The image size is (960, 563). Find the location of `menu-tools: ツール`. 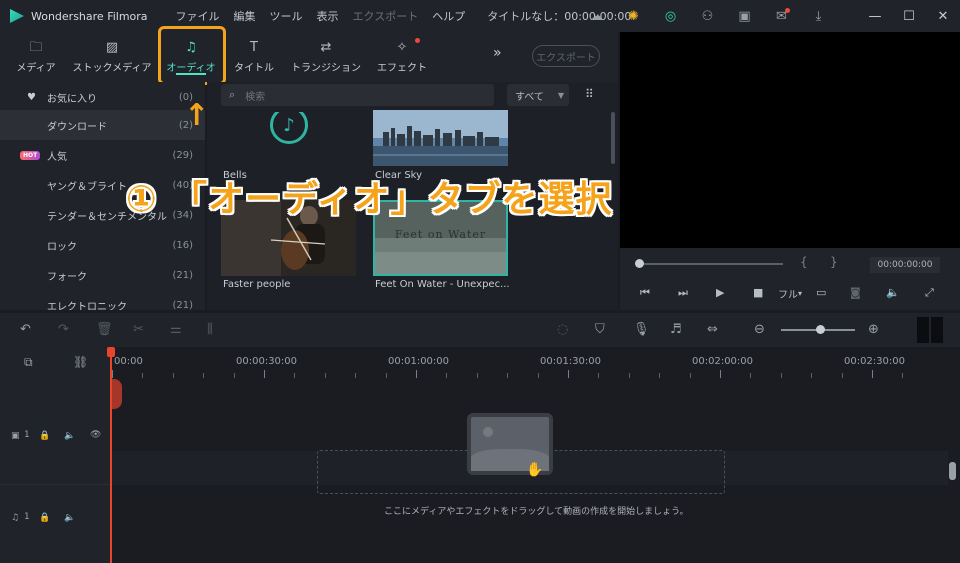

menu-tools: ツール is located at coordinates (286, 16).